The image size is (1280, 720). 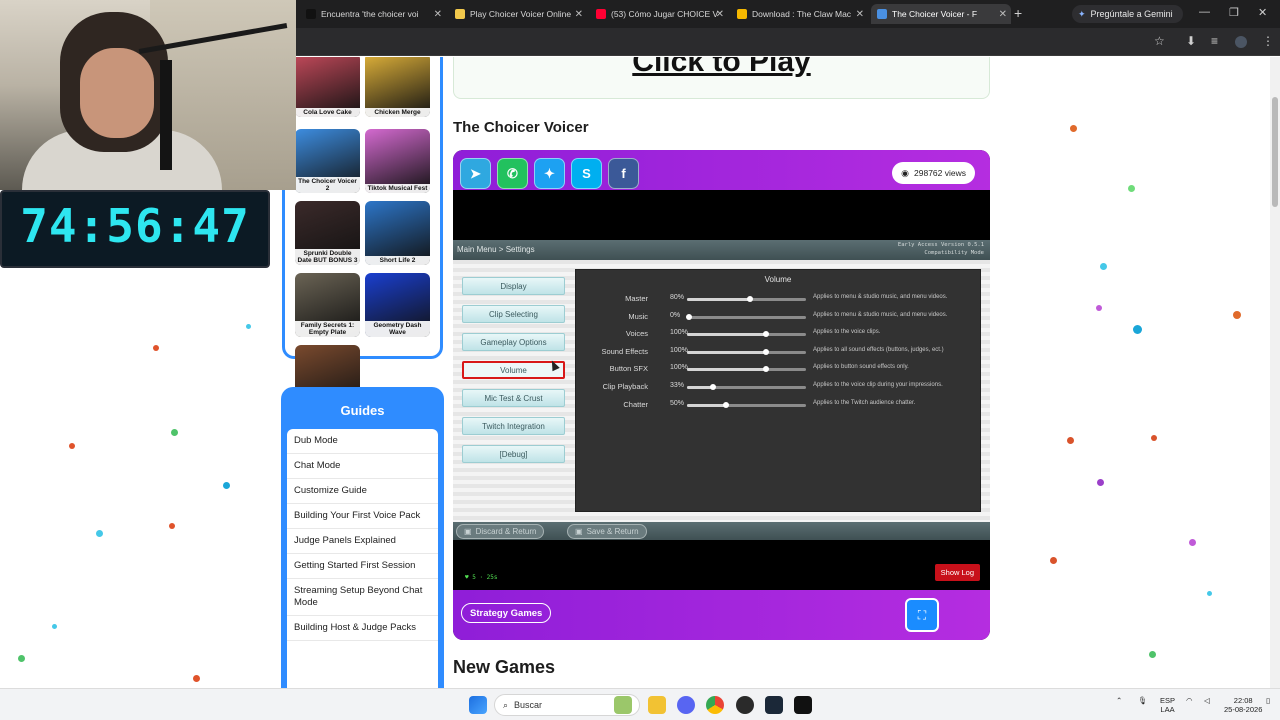 I want to click on settings-menu-button: [Debug], so click(x=513, y=454).